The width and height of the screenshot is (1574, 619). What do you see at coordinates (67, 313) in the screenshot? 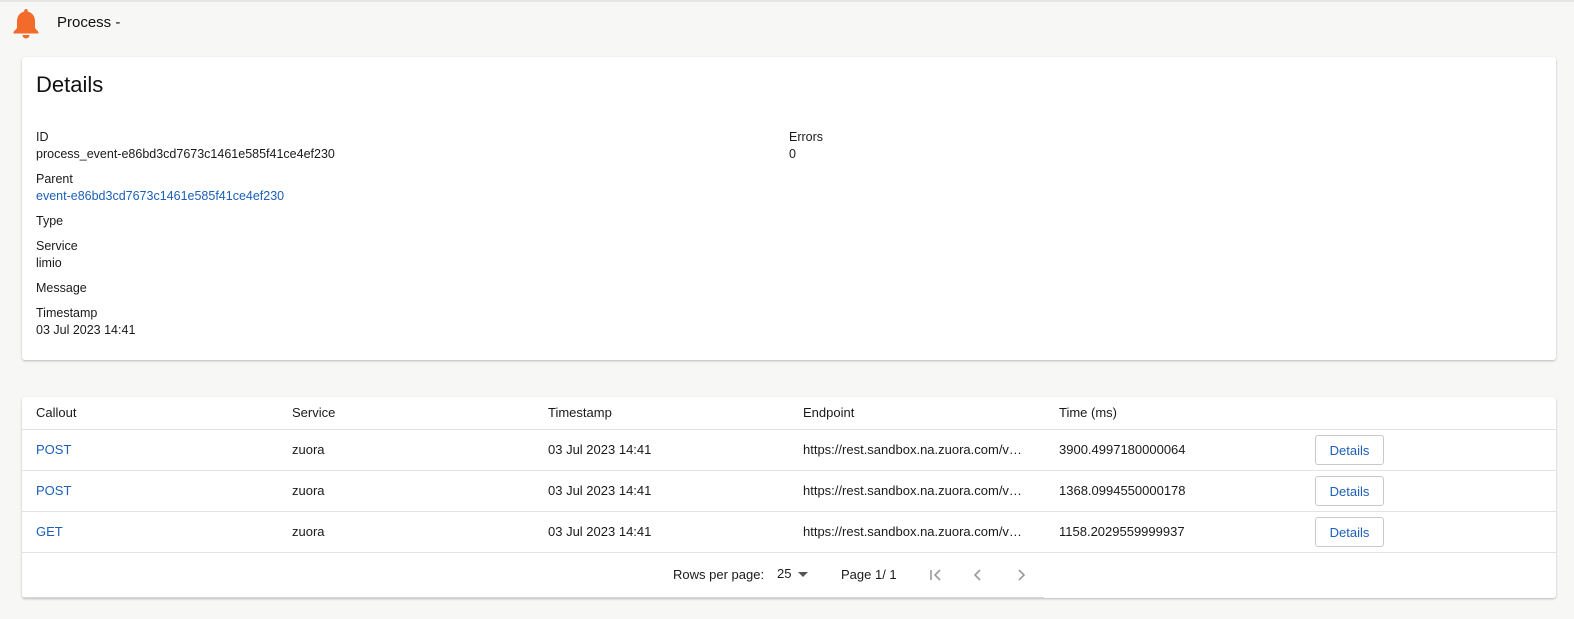
I see `timestamp-label: Timestamp` at bounding box center [67, 313].